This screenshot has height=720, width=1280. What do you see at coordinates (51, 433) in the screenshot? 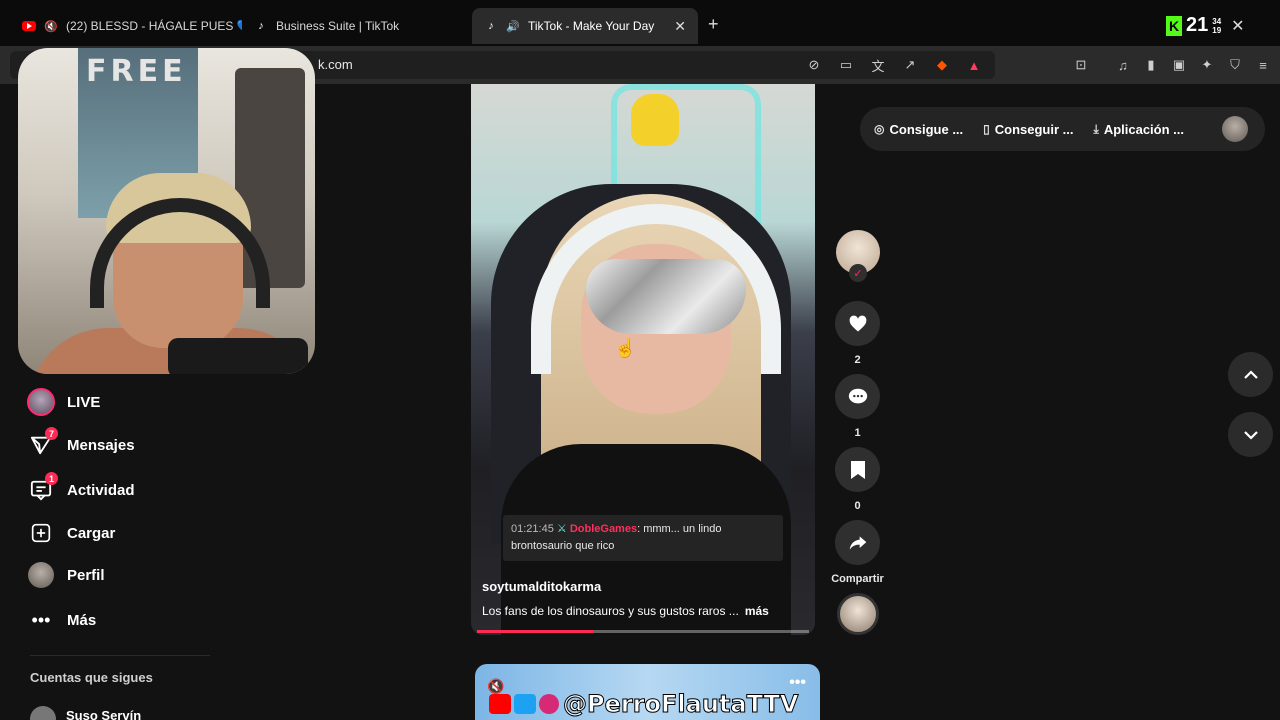
I see `messages-badge: 7` at bounding box center [51, 433].